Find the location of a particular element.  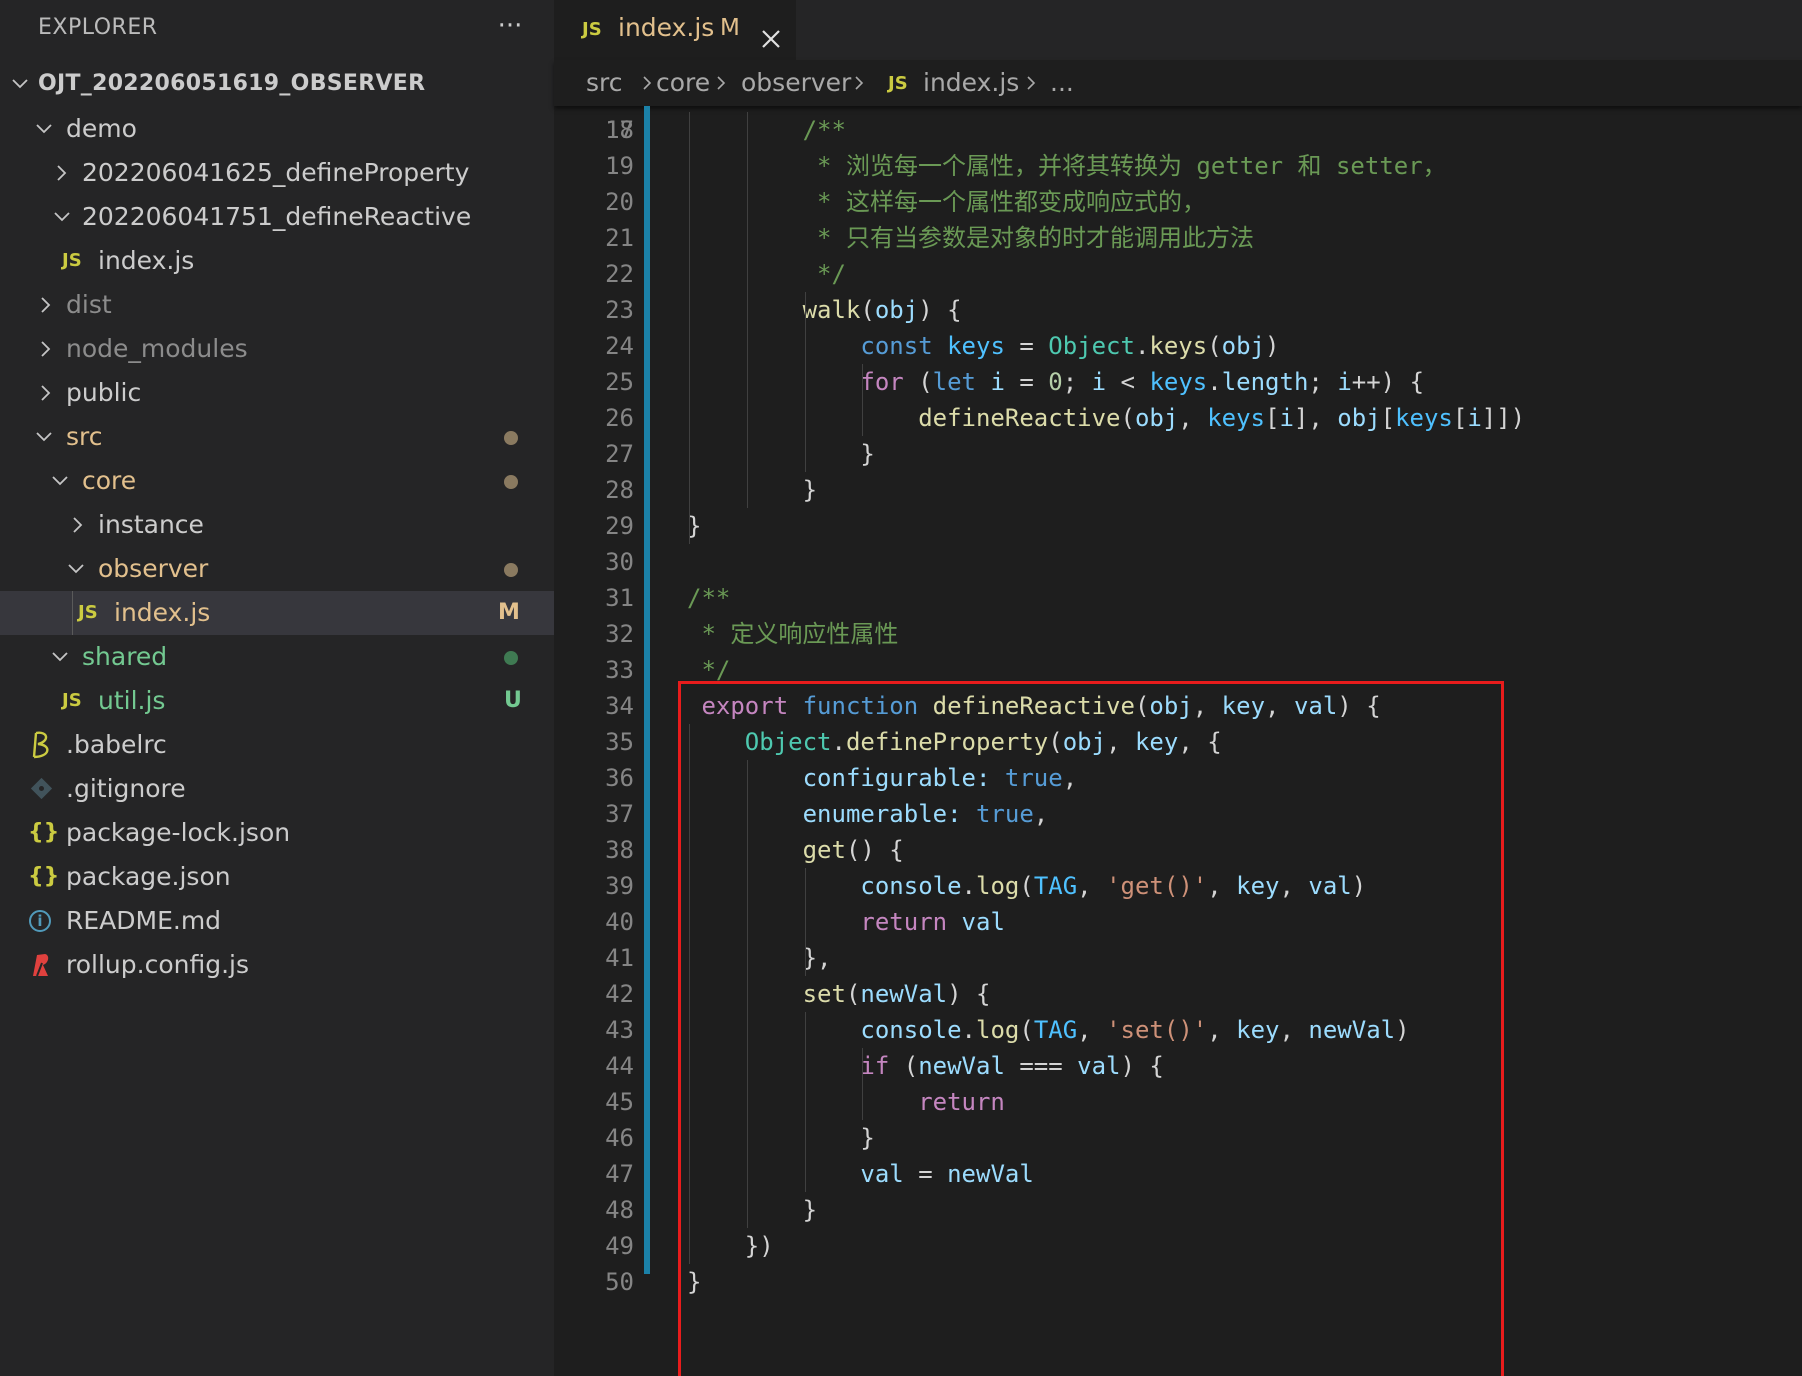

code-token: keys is located at coordinates (1178, 346).